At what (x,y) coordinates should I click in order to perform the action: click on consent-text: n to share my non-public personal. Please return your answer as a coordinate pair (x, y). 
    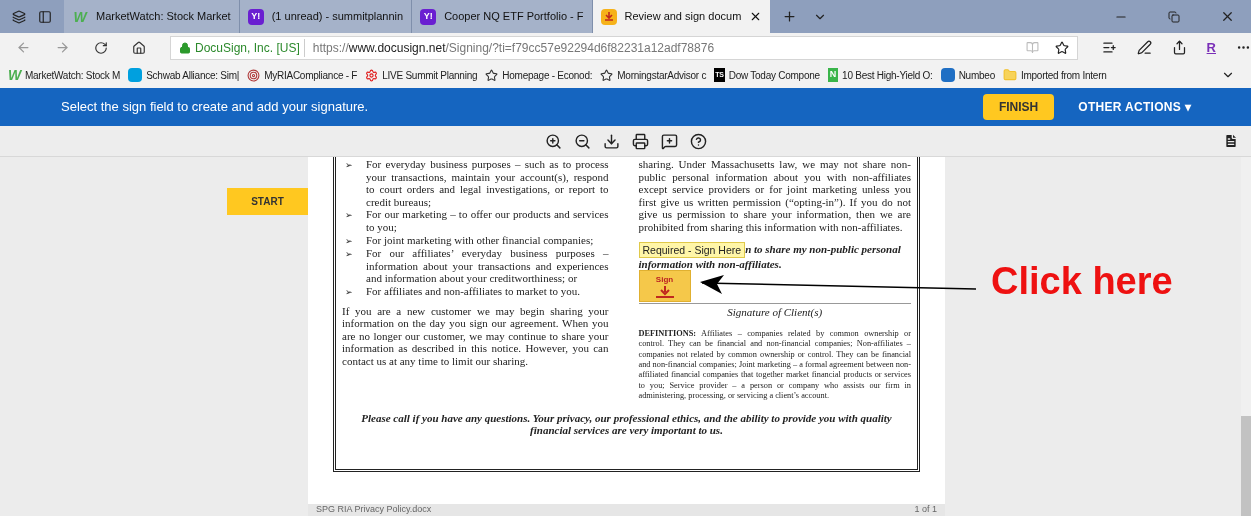
    Looking at the image, I should click on (823, 249).